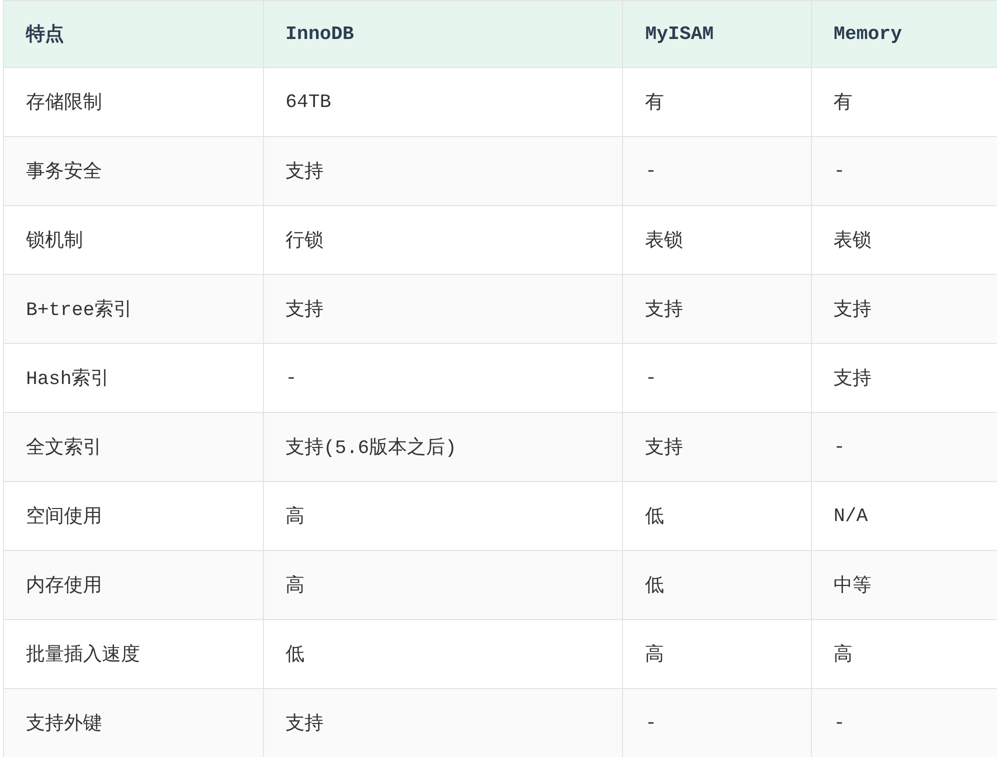 The height and width of the screenshot is (757, 997). Describe the element at coordinates (134, 378) in the screenshot. I see `table-cell: Hash索引` at that location.